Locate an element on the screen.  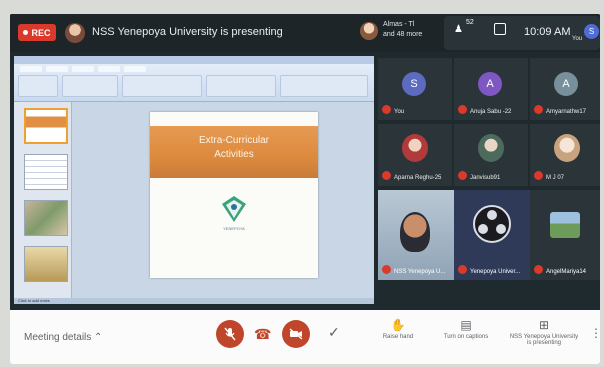
participants-line1: Almas - Tl is located at coordinates (399, 24).